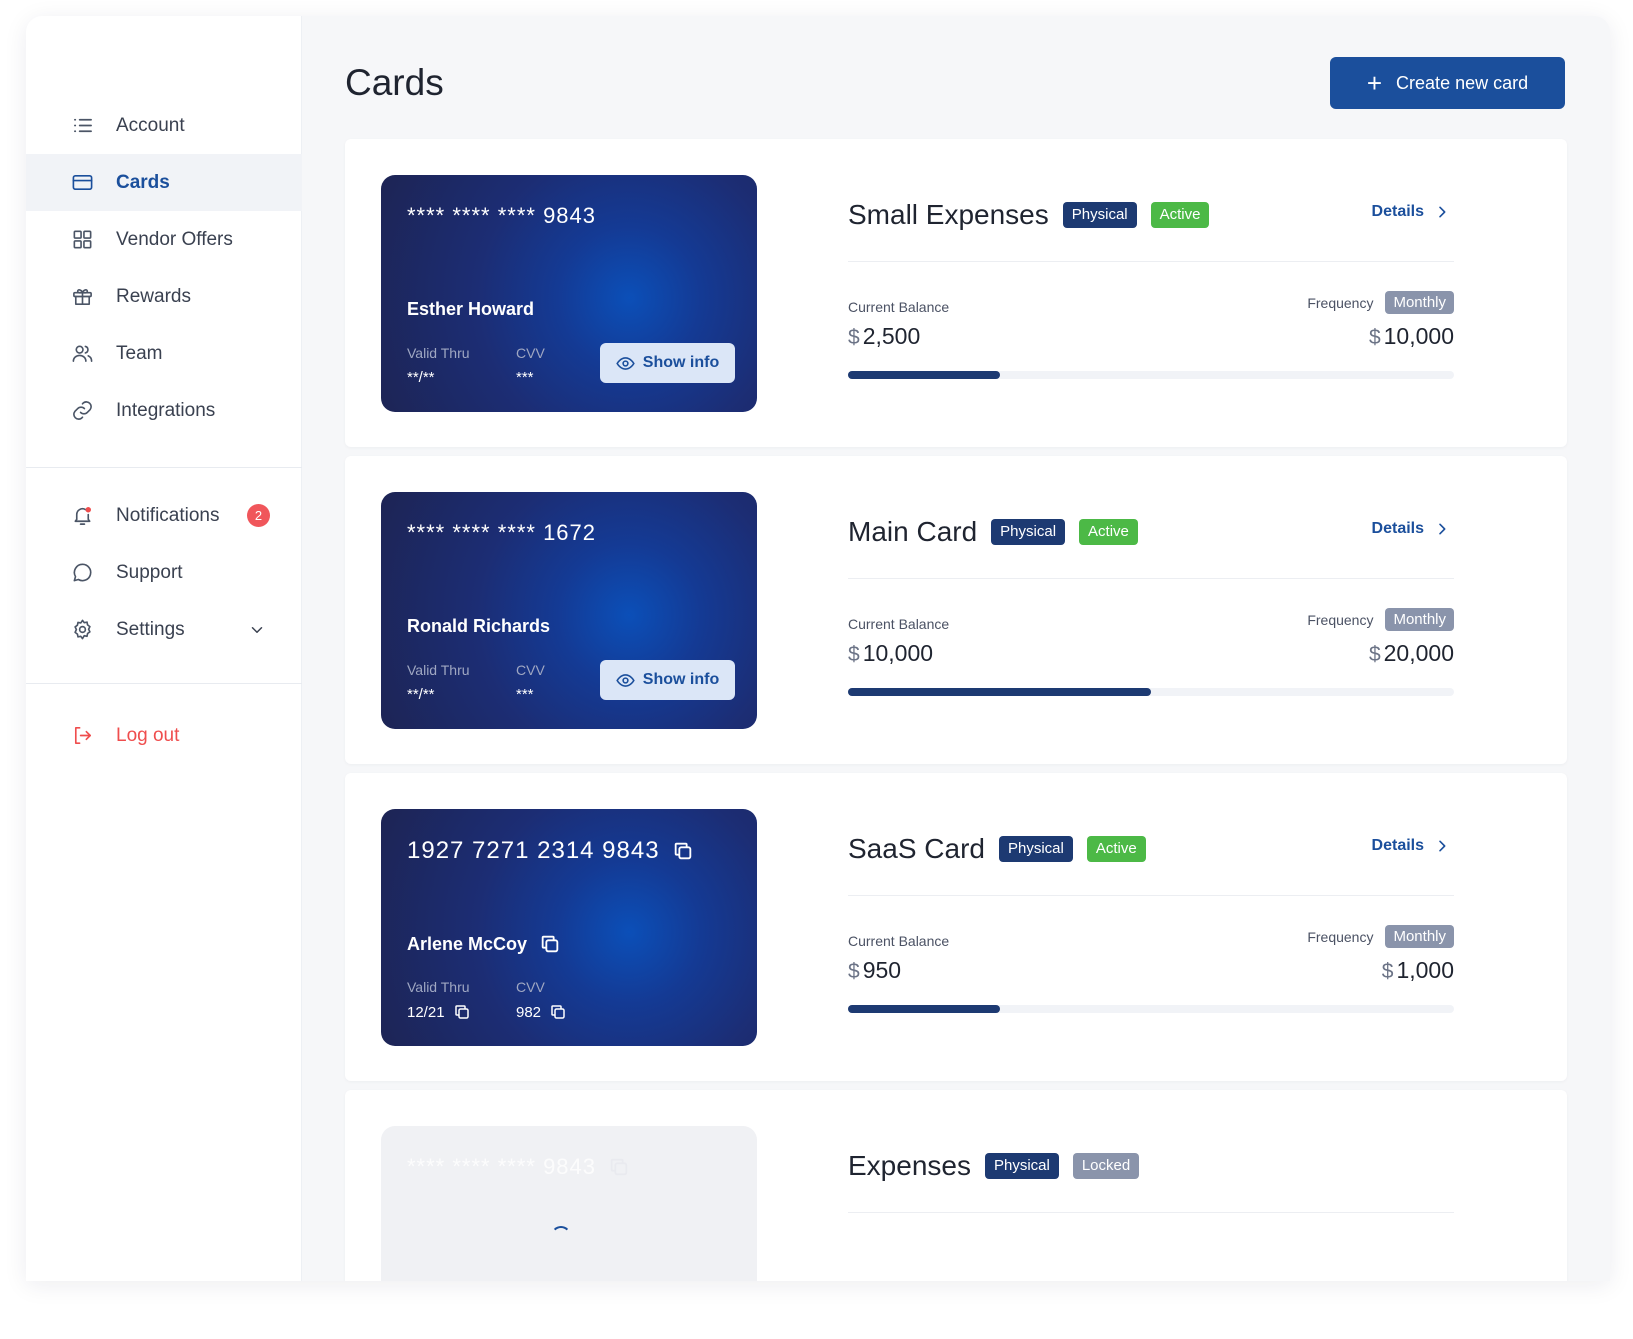  I want to click on sidebar-item-label: Account, so click(150, 125).